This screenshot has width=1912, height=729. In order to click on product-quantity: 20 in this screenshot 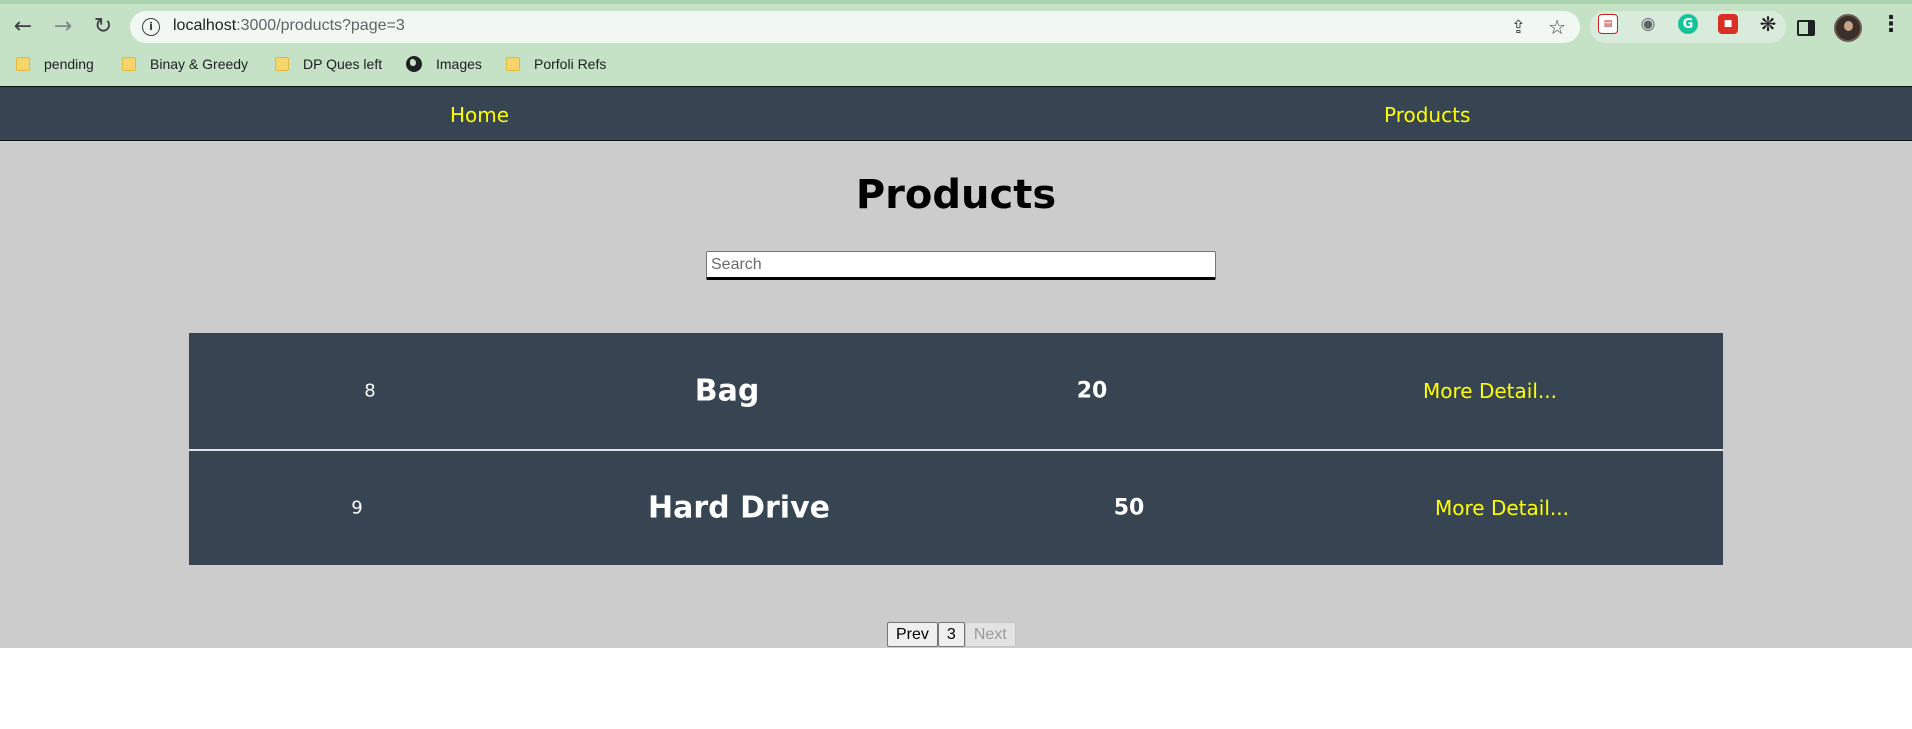, I will do `click(1092, 391)`.